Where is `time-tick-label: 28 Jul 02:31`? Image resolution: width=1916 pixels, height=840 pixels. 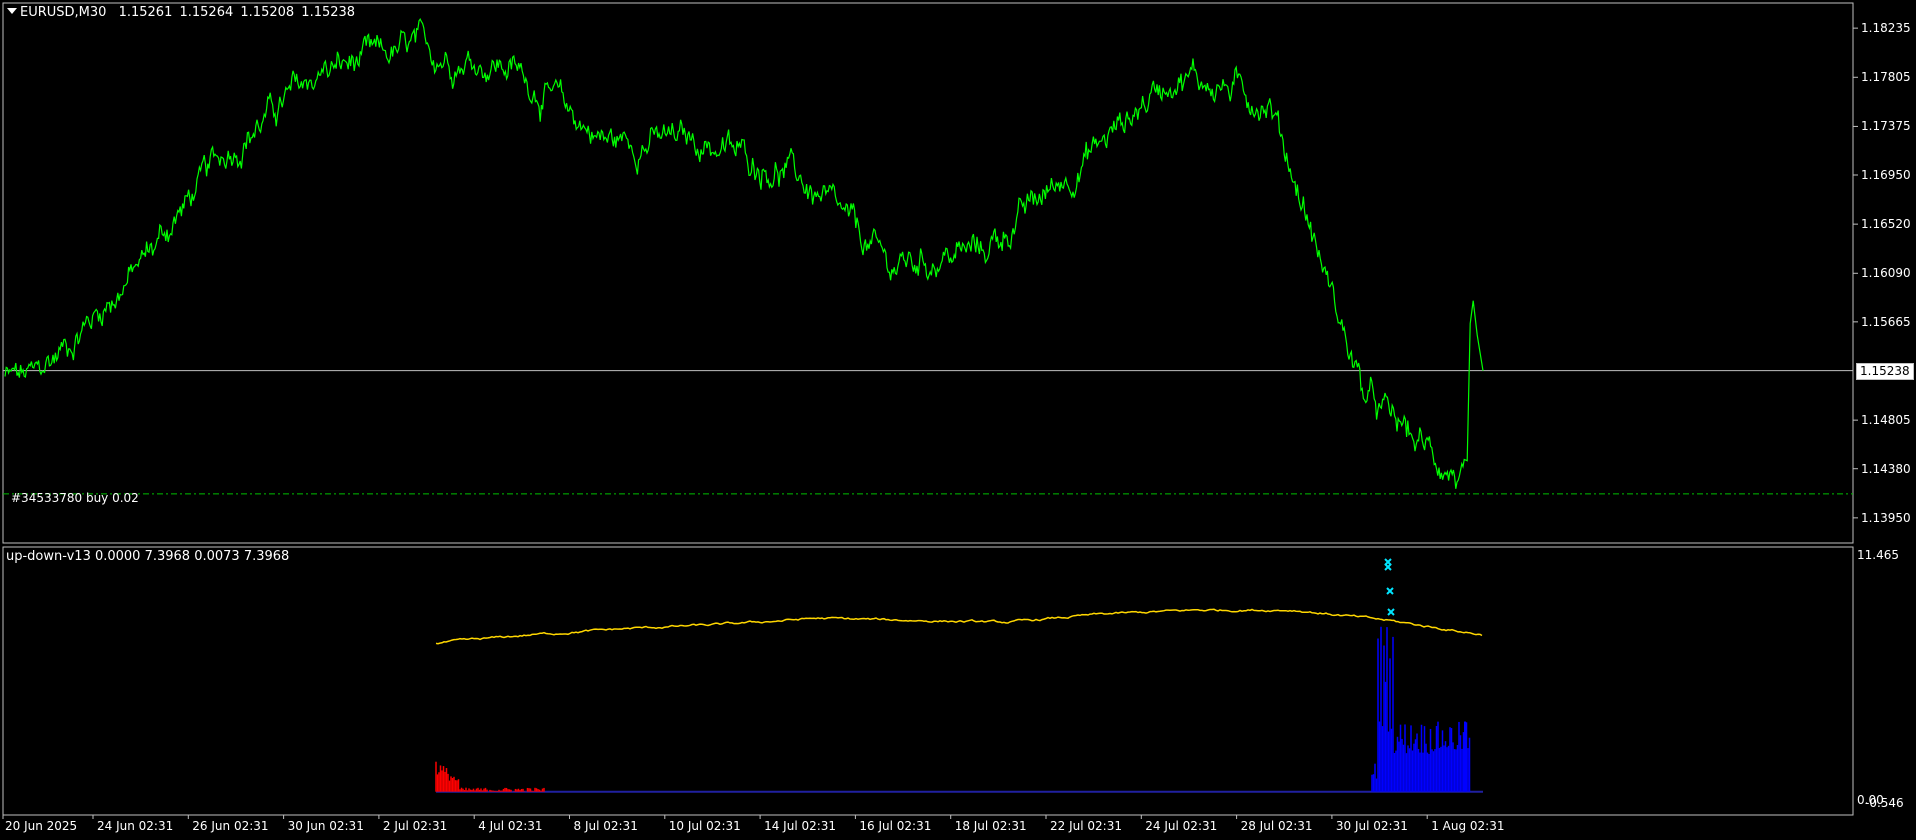 time-tick-label: 28 Jul 02:31 is located at coordinates (1276, 826).